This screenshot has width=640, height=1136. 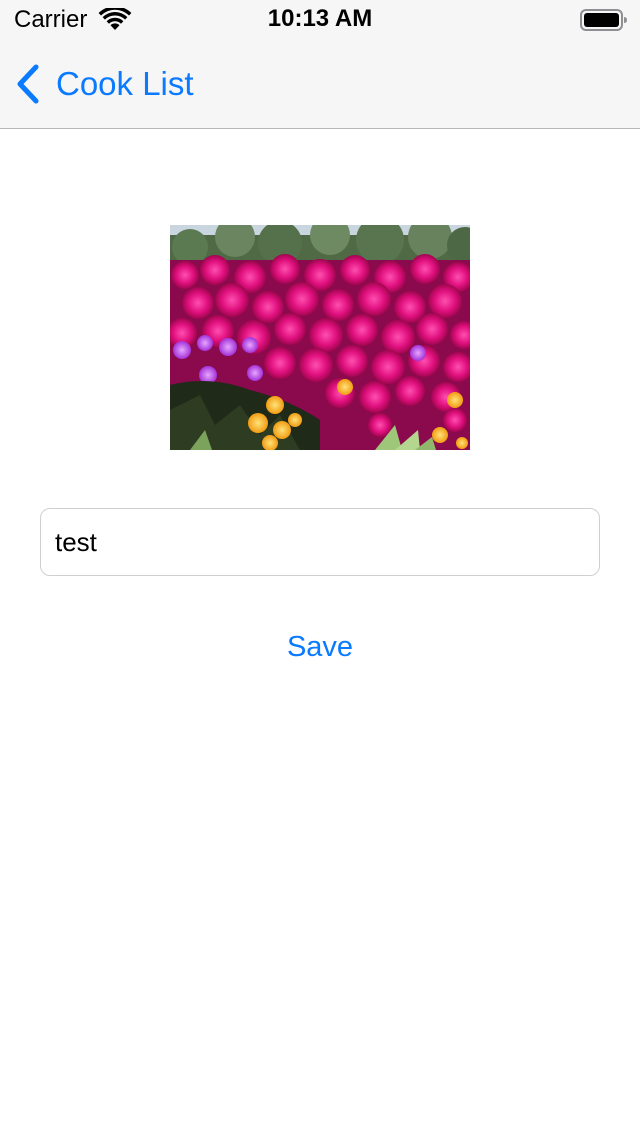 I want to click on save-button: Save, so click(x=320, y=647).